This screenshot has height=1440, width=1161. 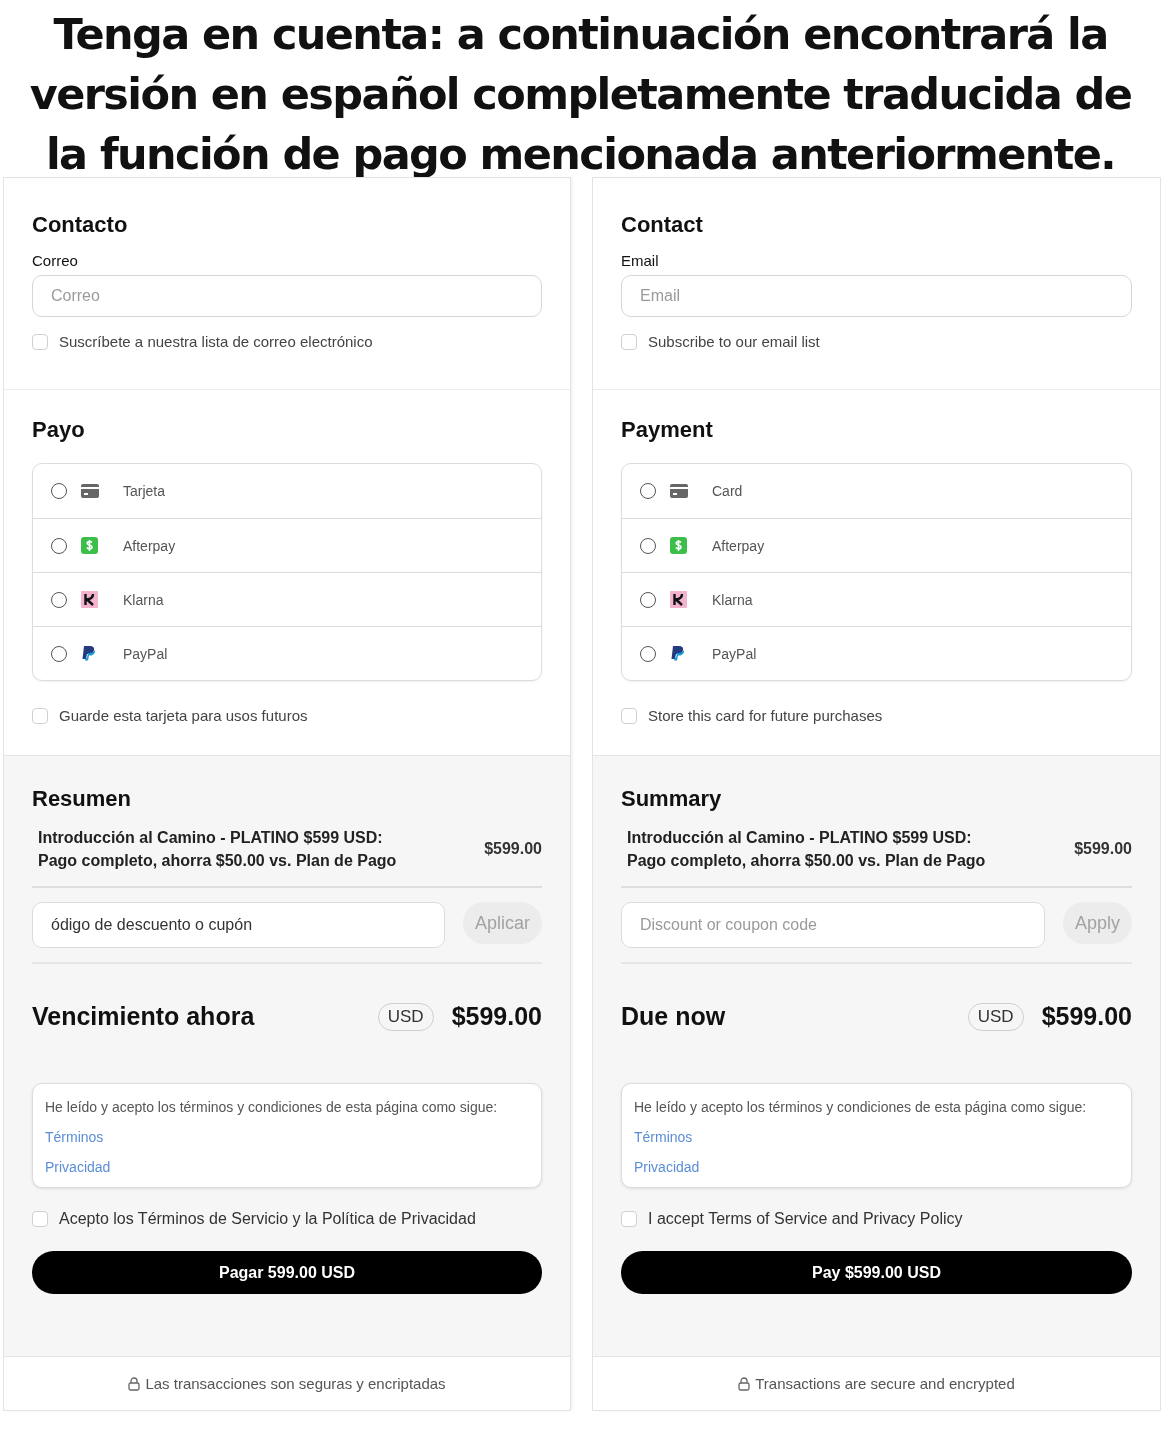 What do you see at coordinates (183, 715) in the screenshot?
I see `checkbox-label: Guarde esta tarjeta para usos futuros` at bounding box center [183, 715].